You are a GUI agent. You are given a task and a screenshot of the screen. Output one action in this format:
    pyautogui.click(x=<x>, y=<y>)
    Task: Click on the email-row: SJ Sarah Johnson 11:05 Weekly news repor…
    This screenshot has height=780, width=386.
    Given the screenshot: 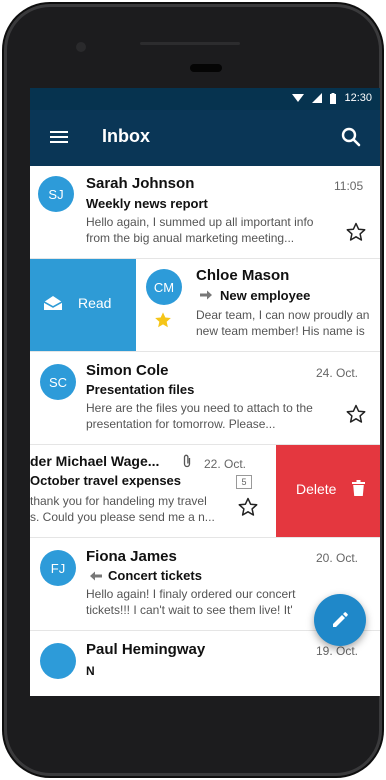 What is the action you would take?
    pyautogui.click(x=205, y=212)
    